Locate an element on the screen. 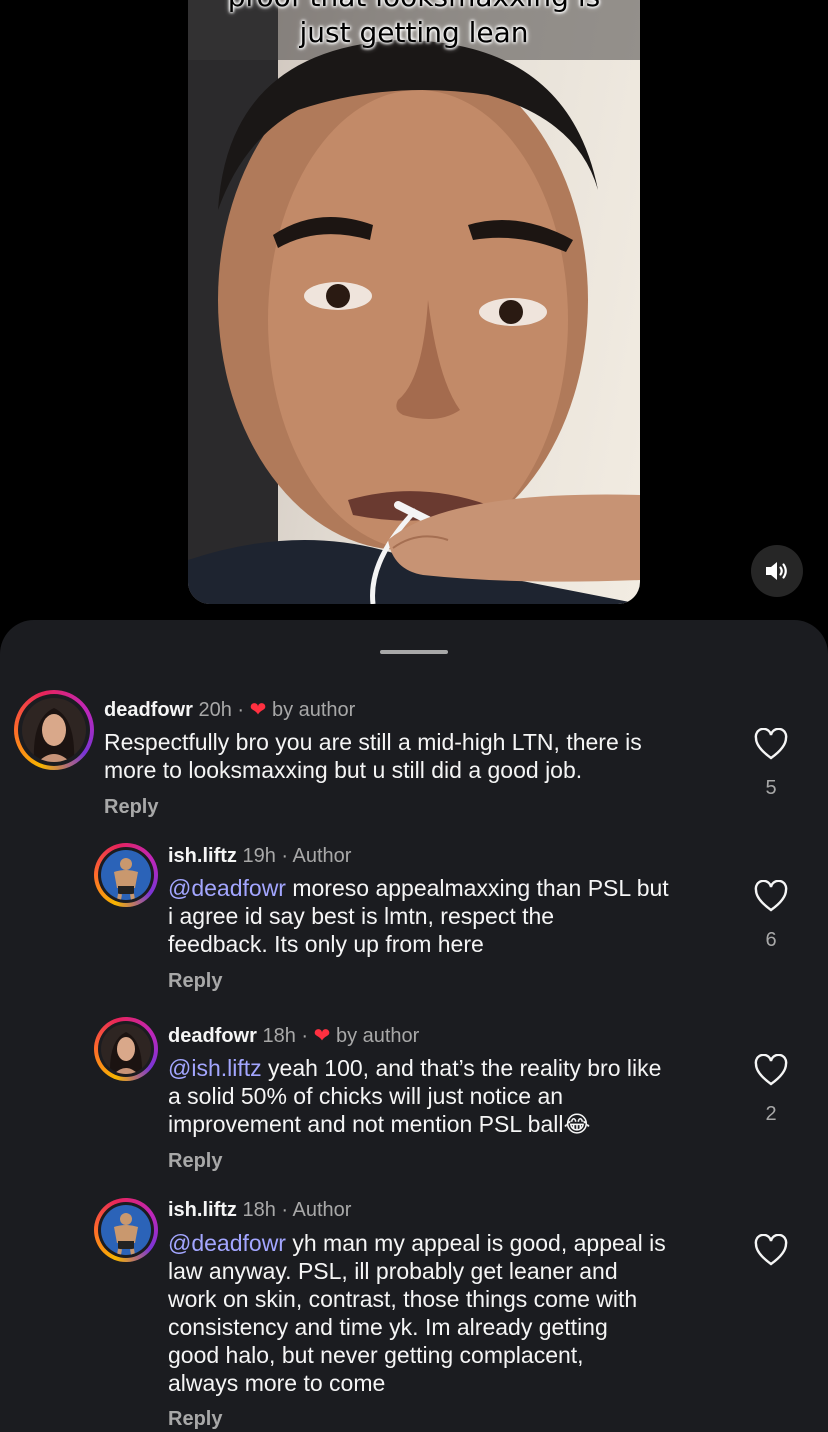 The height and width of the screenshot is (1432, 828). comment-text-line: always more to come is located at coordinates (277, 1383).